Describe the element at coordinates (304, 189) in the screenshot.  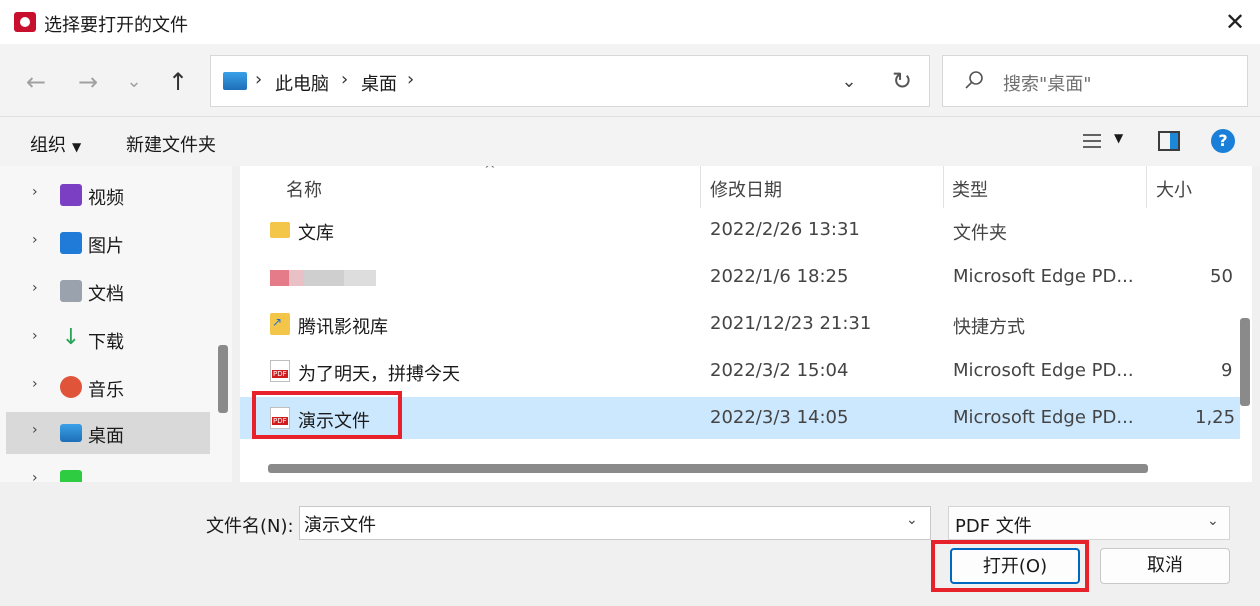
I see `column-header-name: 名称` at that location.